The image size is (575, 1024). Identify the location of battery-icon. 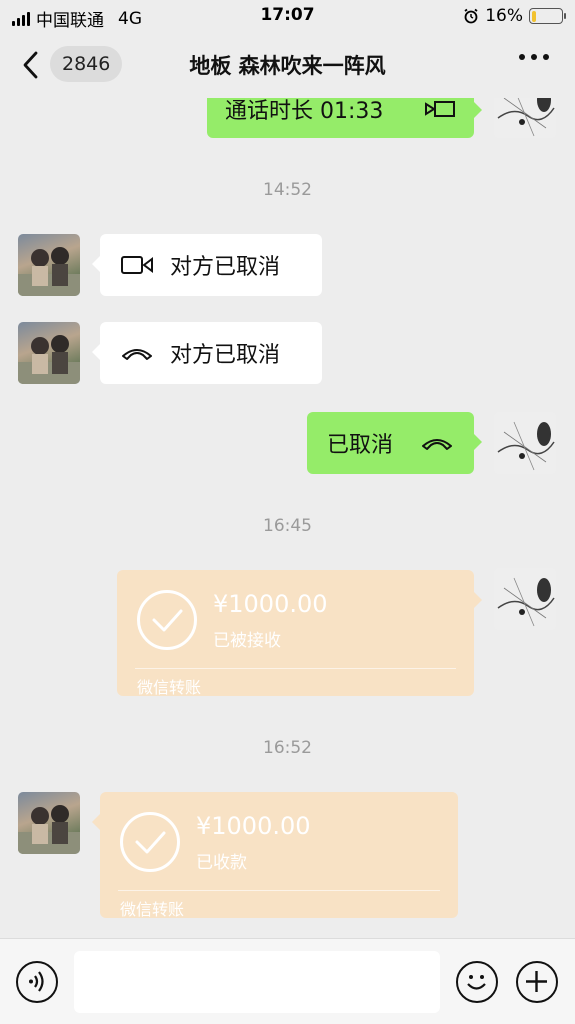
(547, 16).